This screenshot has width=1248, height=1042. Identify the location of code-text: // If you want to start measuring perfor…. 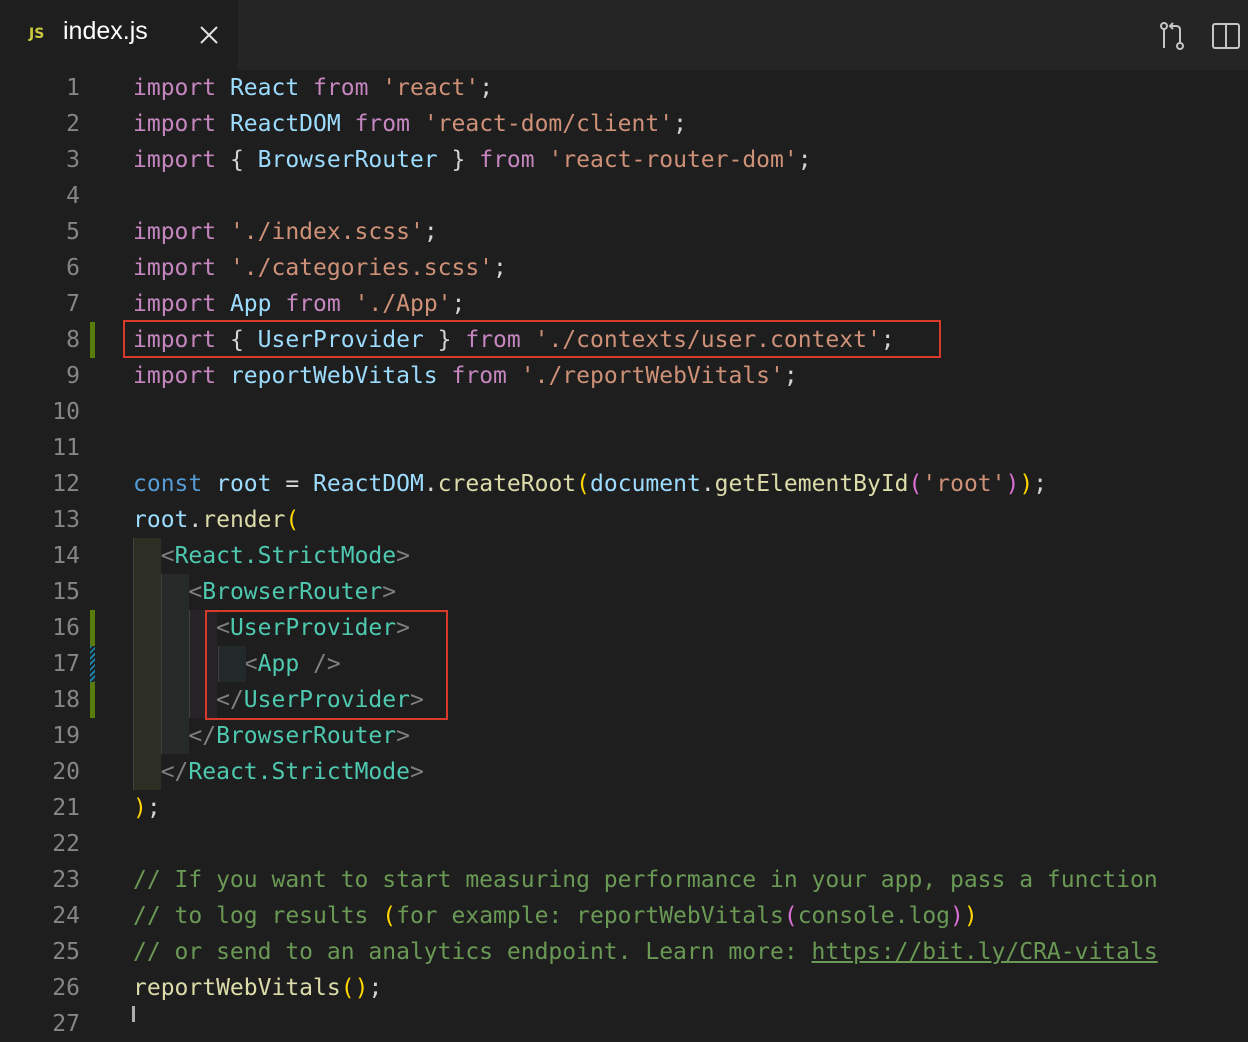
(645, 880).